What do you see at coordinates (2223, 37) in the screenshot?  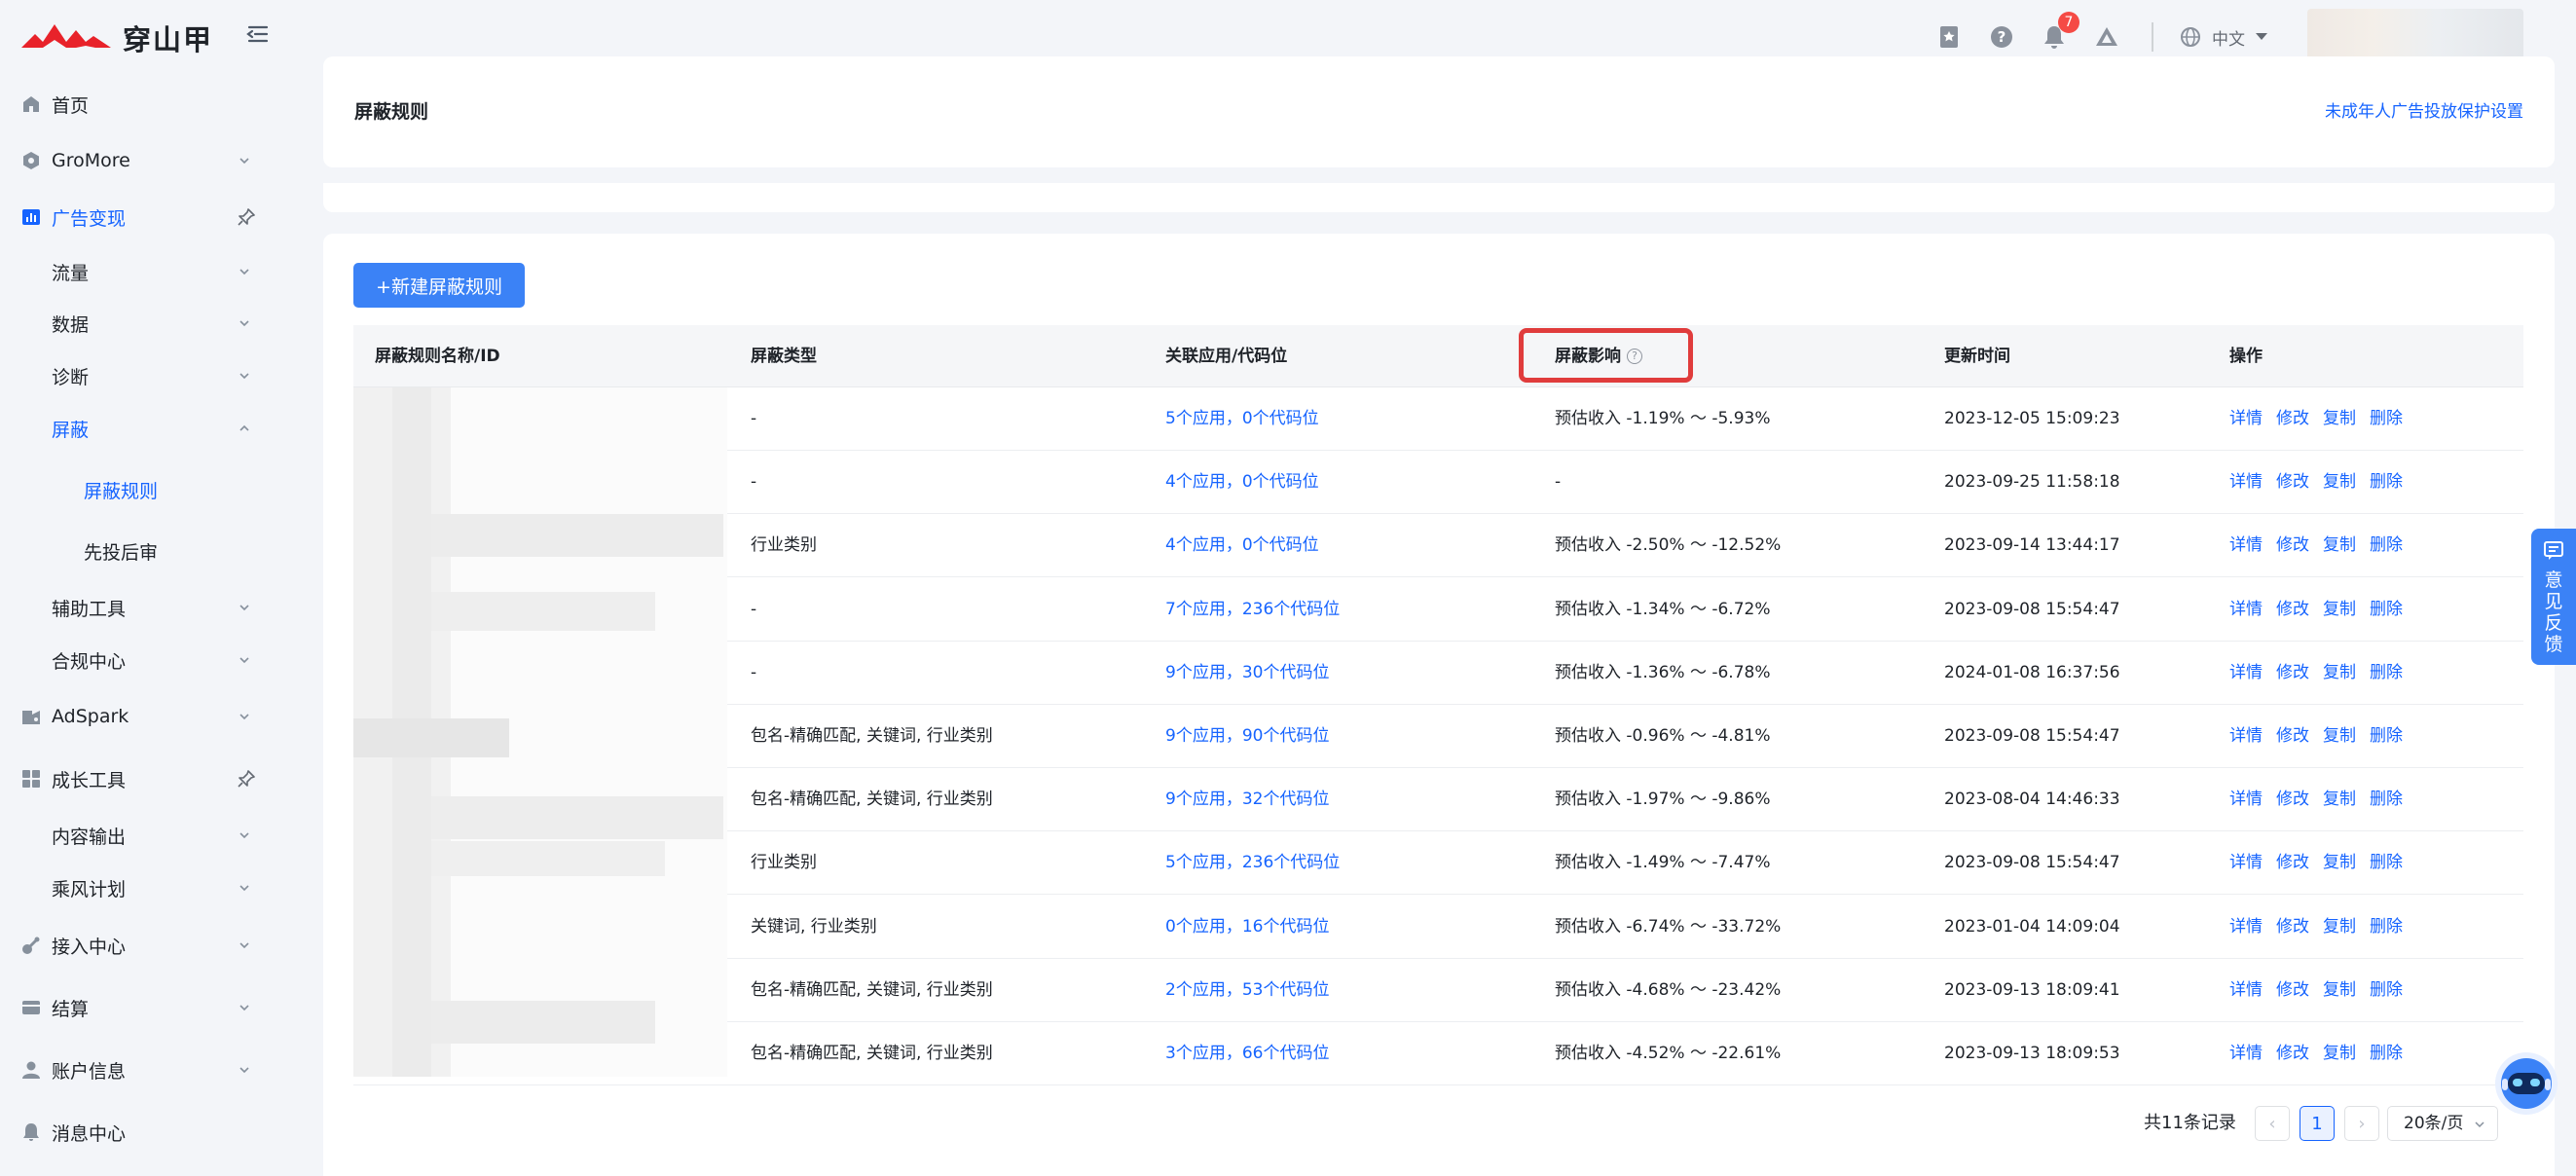 I see `language-switcher: 中文` at bounding box center [2223, 37].